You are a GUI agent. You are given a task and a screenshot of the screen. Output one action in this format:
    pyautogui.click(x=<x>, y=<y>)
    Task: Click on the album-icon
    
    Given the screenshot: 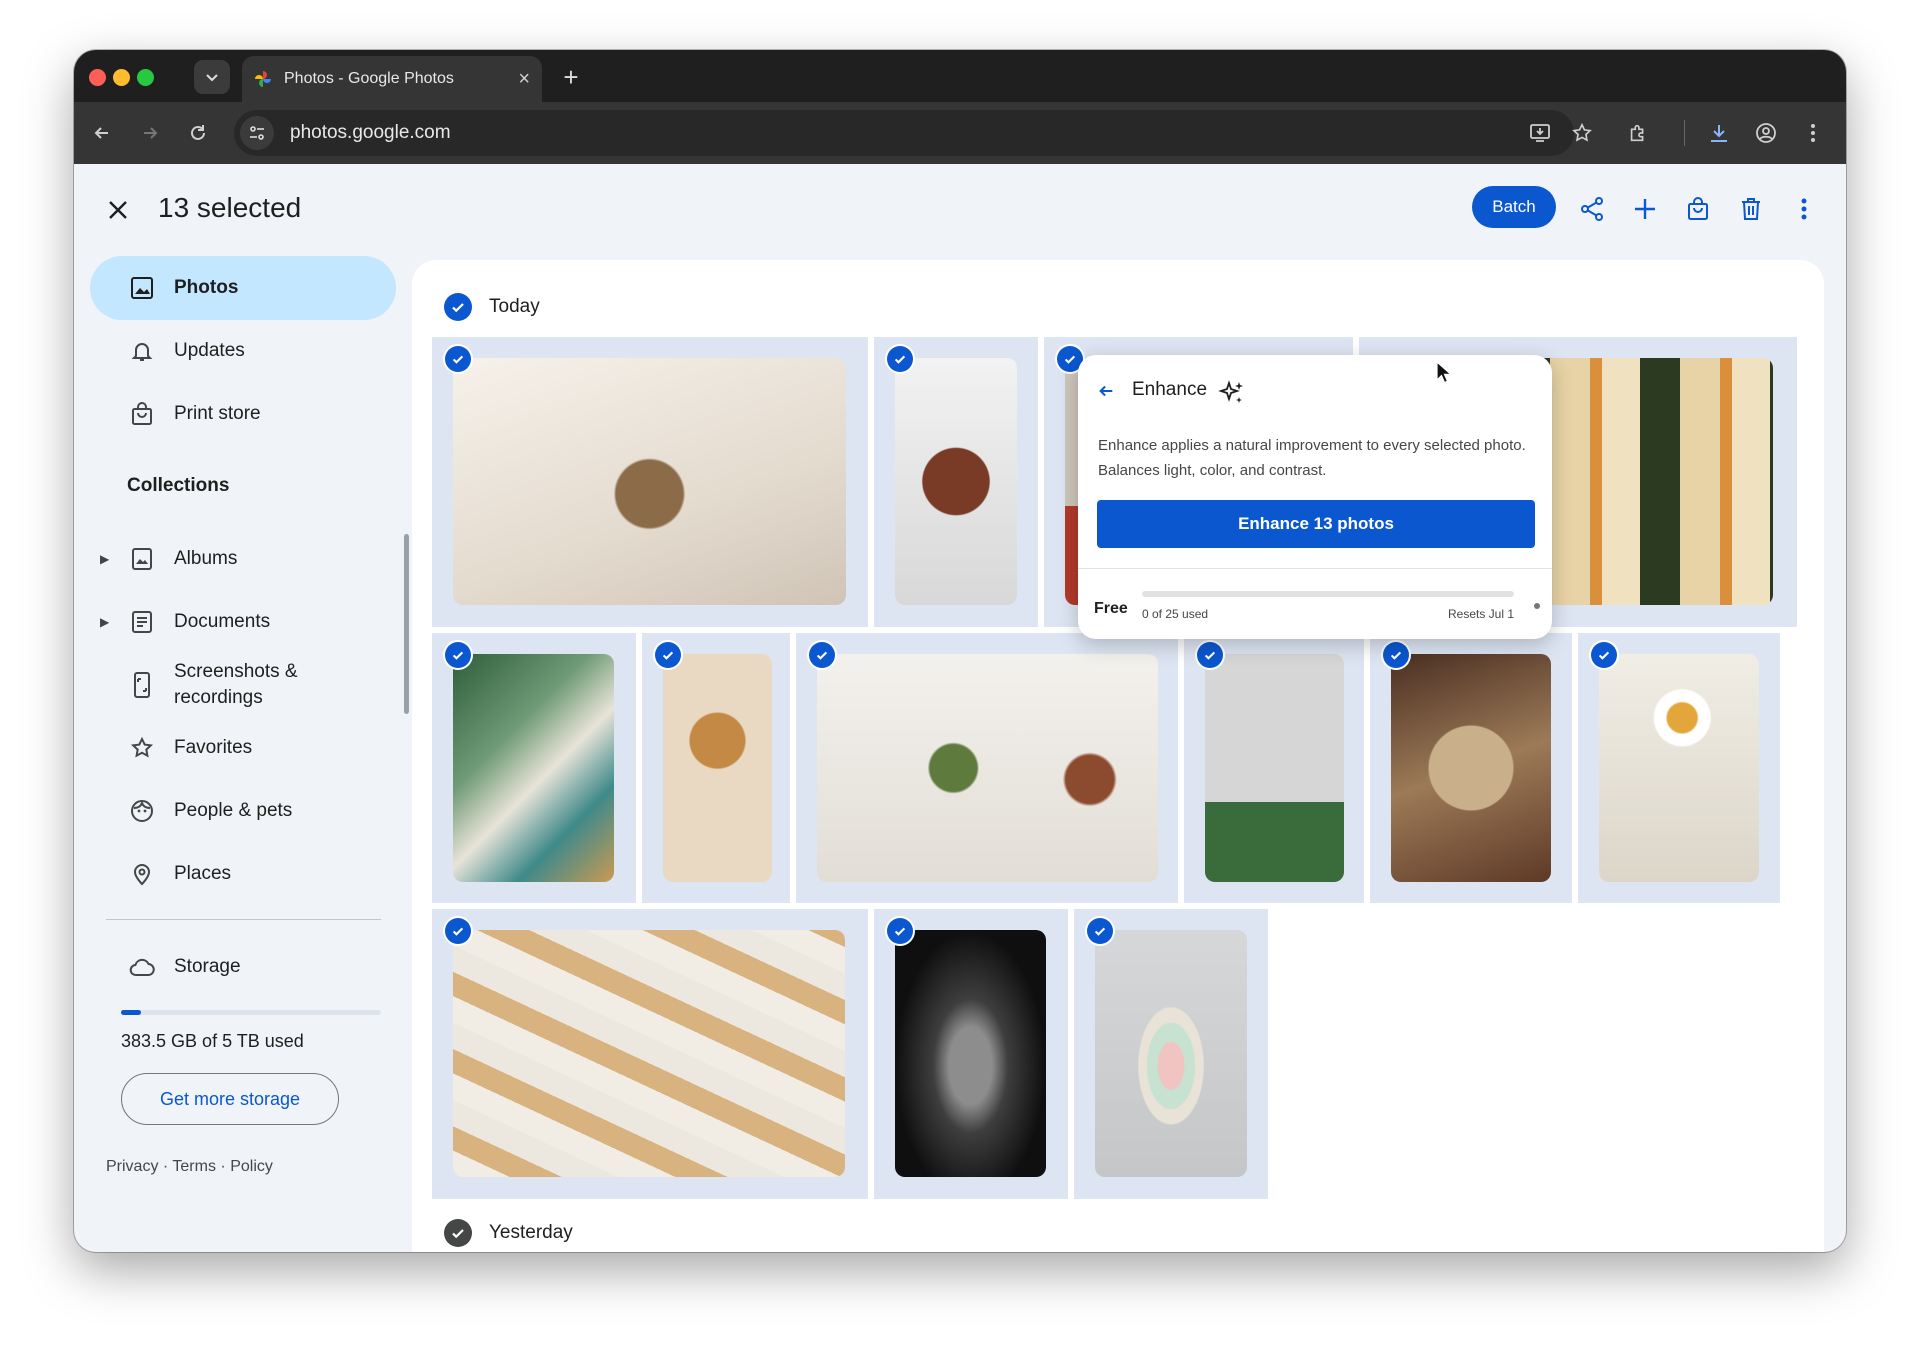 What is the action you would take?
    pyautogui.click(x=142, y=559)
    